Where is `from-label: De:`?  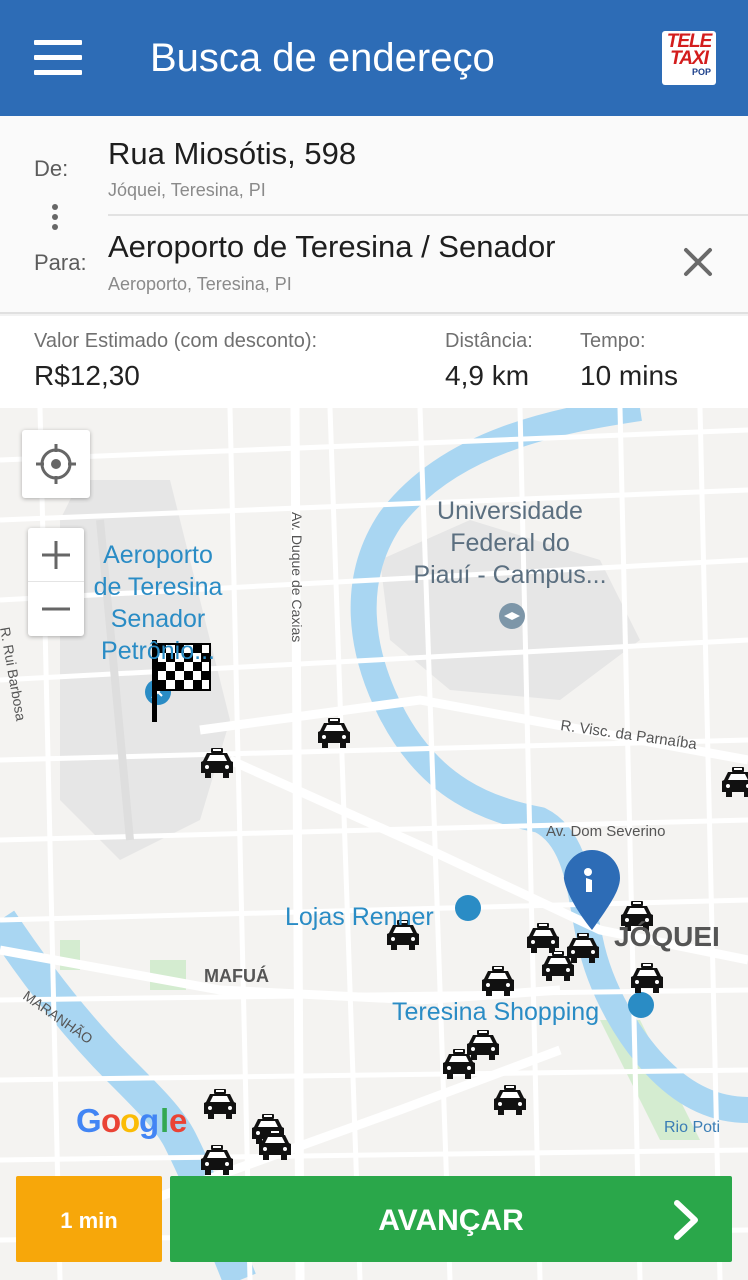 from-label: De: is located at coordinates (51, 168).